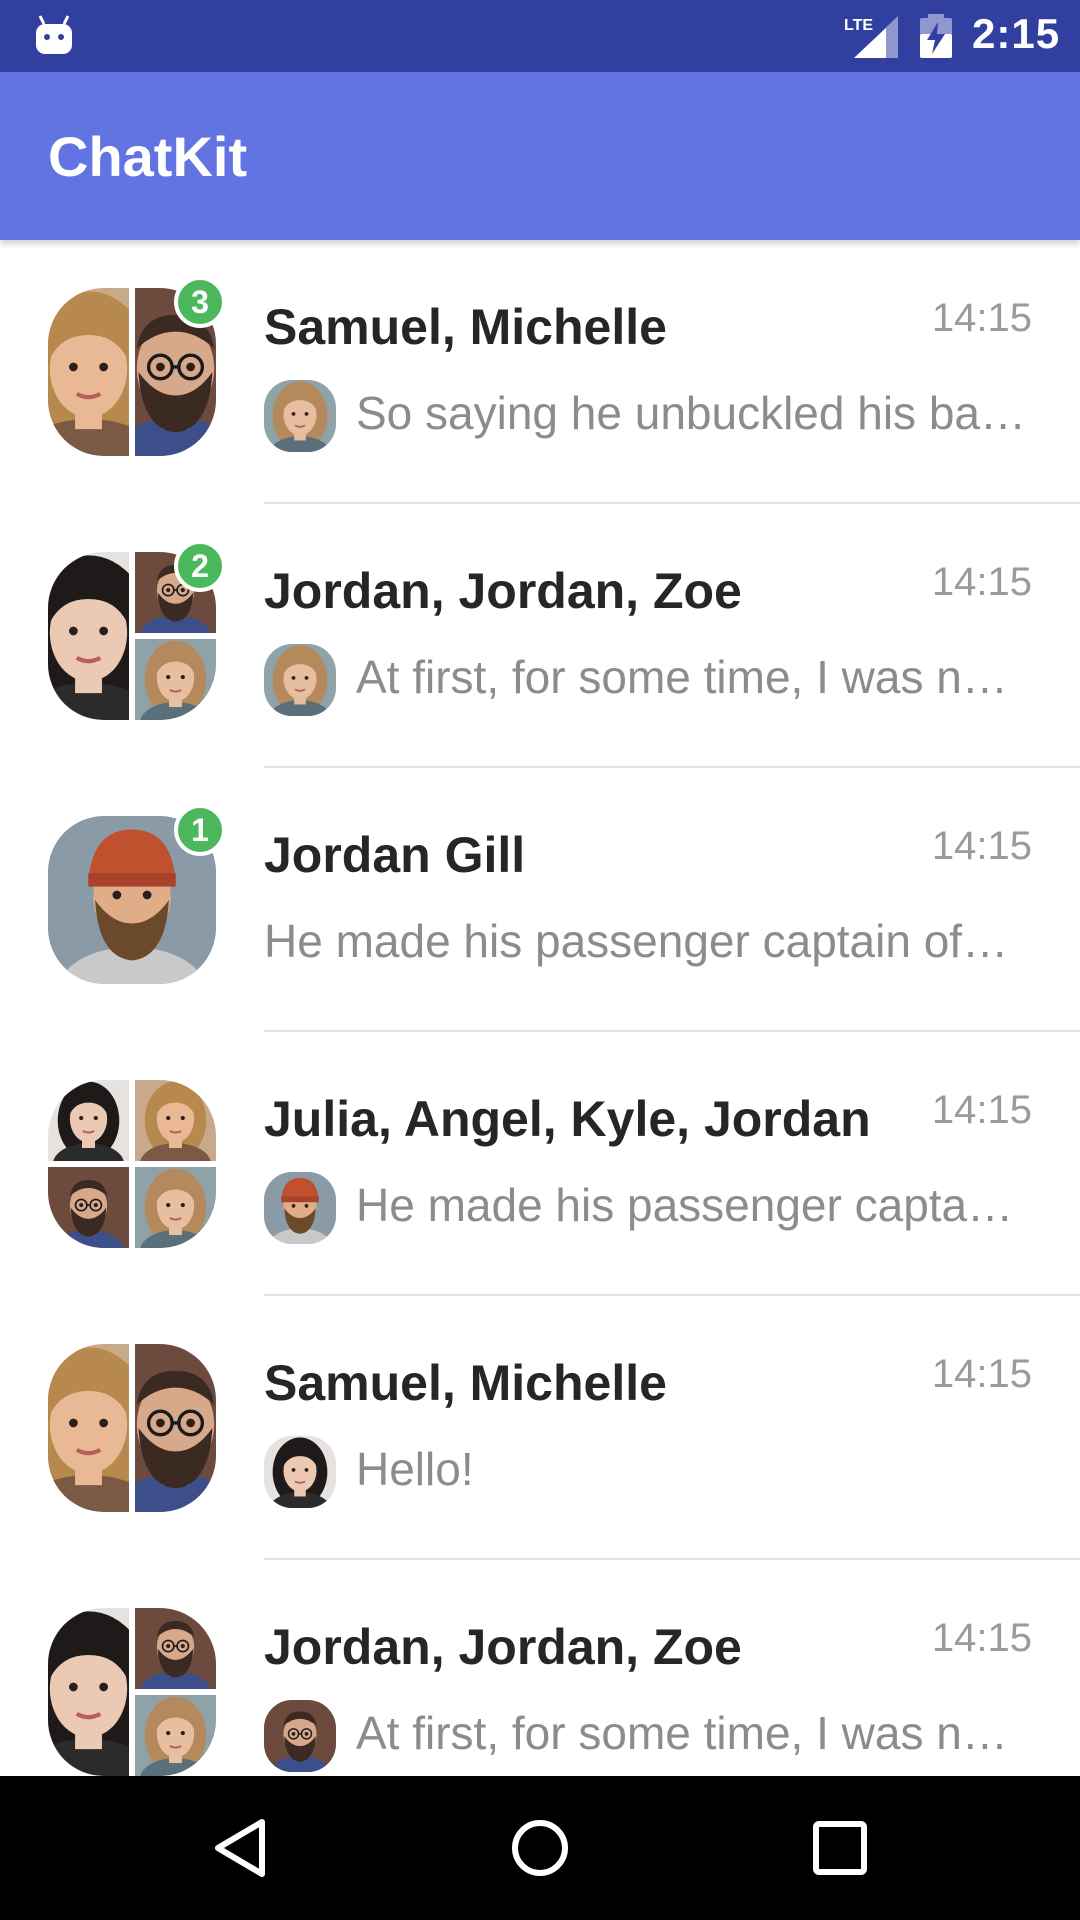  Describe the element at coordinates (200, 566) in the screenshot. I see `unread-count-badge: 2` at that location.